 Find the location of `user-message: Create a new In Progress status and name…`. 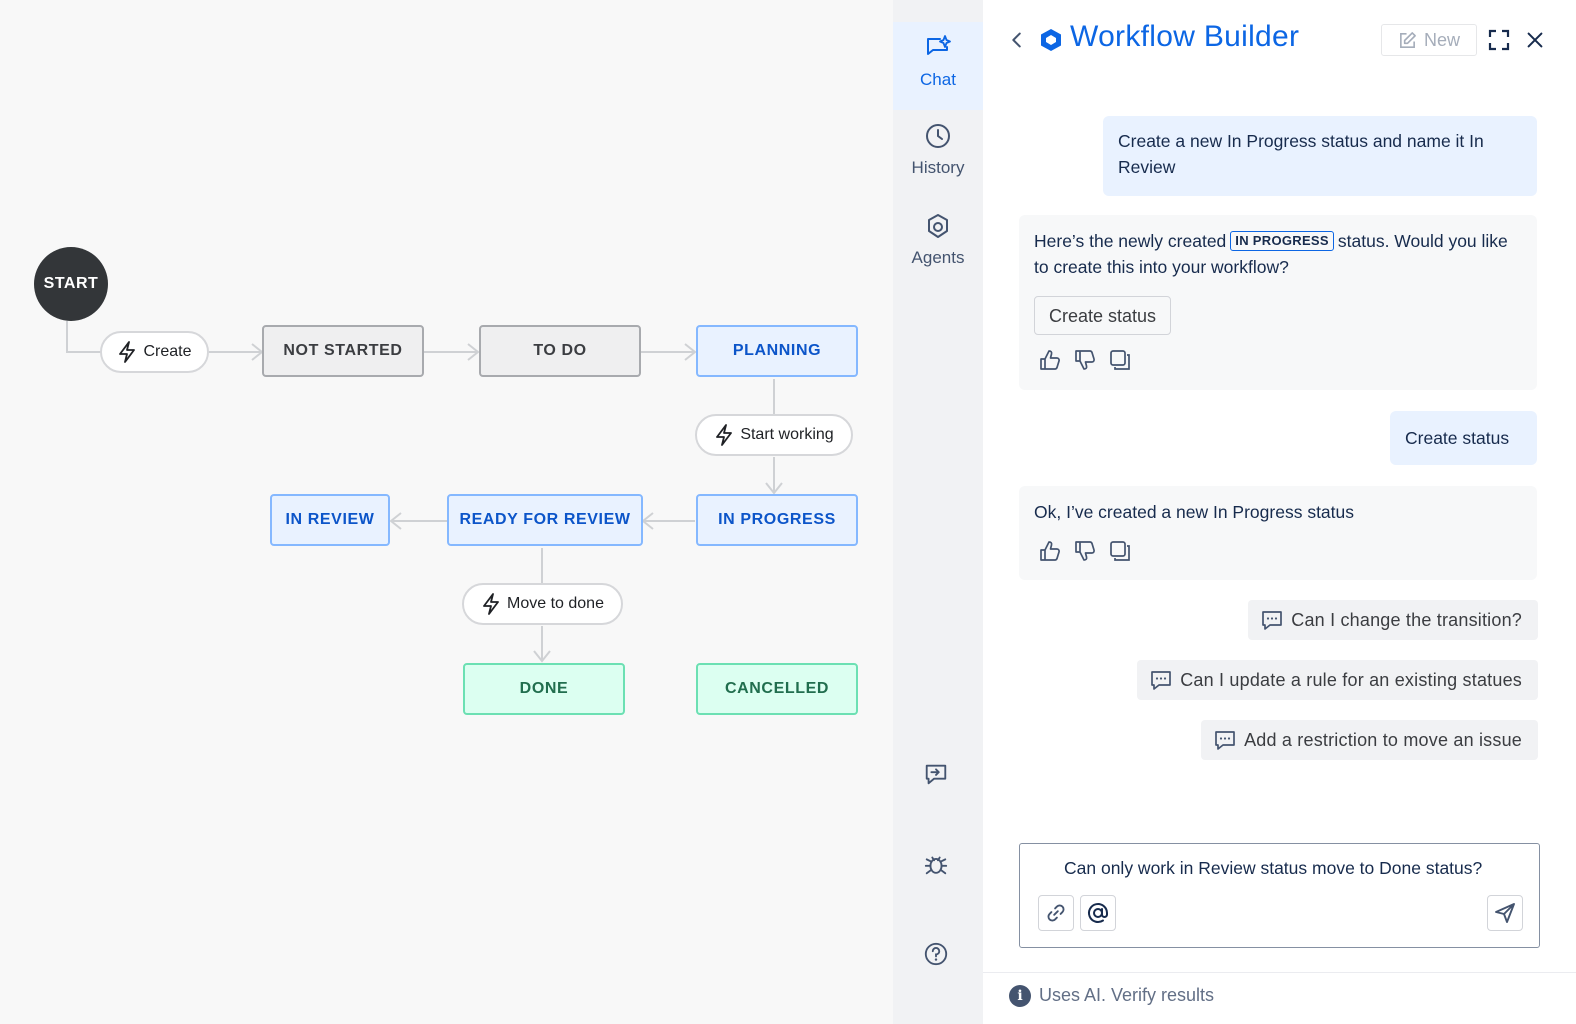

user-message: Create a new In Progress status and name… is located at coordinates (1320, 156).